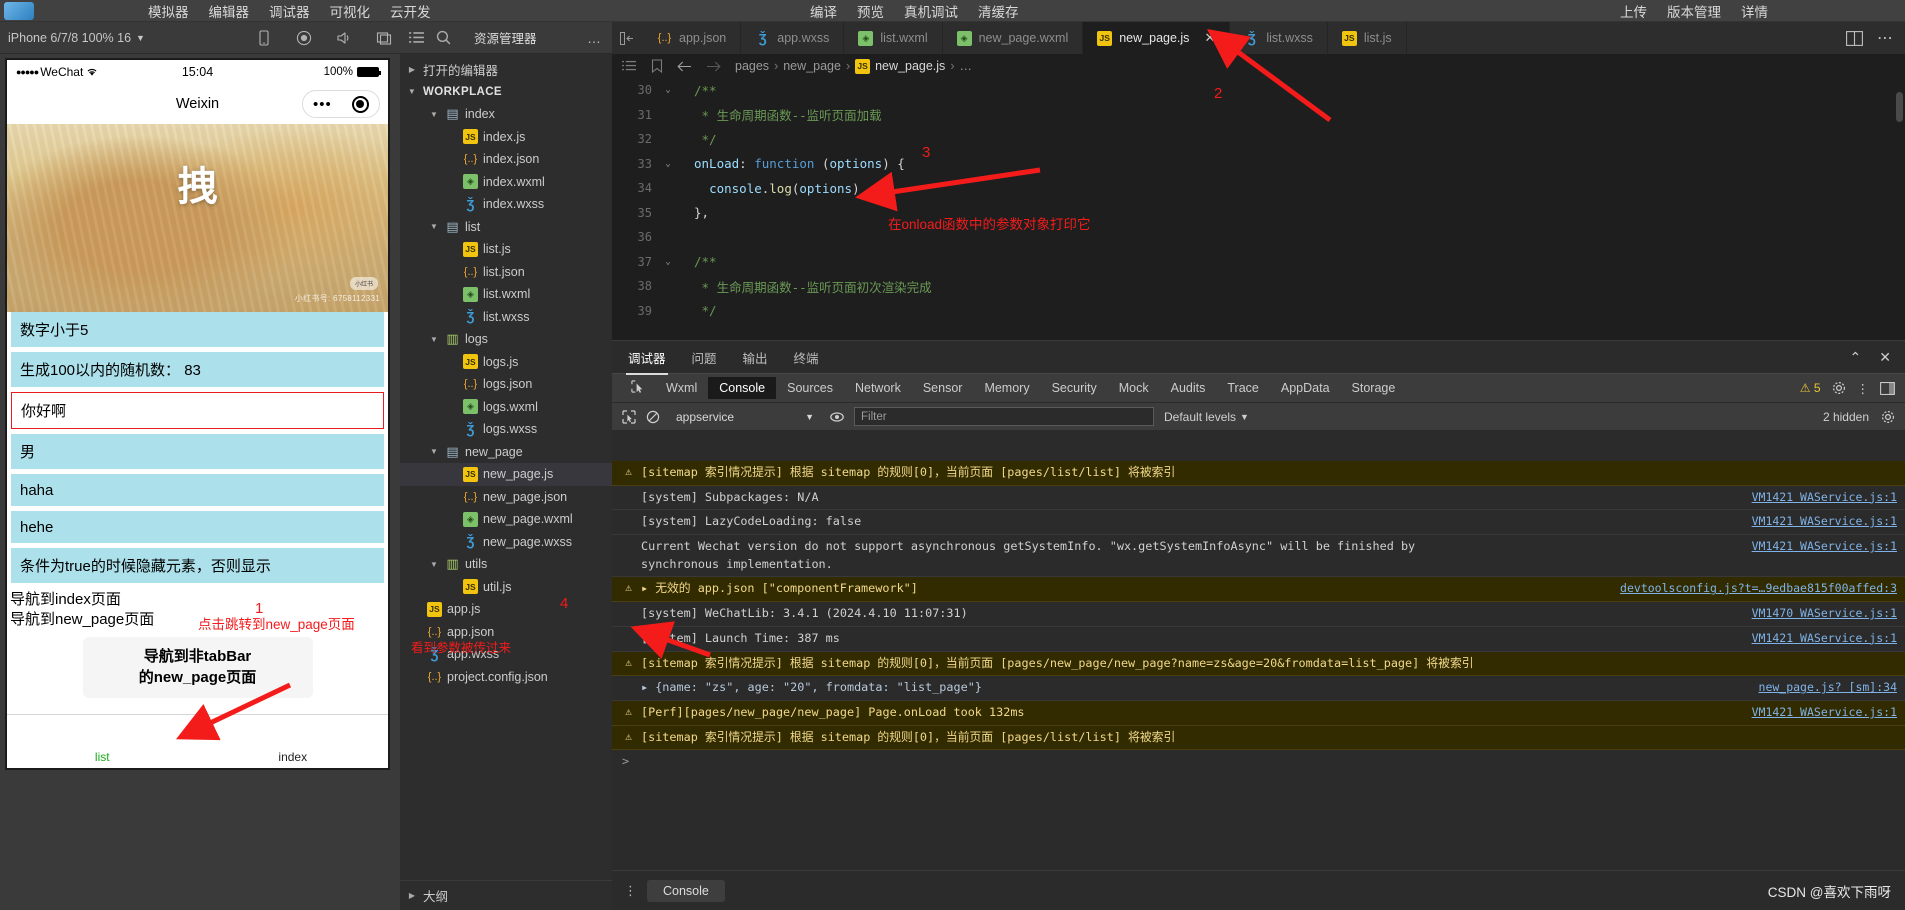 The height and width of the screenshot is (910, 1905). Describe the element at coordinates (1134, 388) in the screenshot. I see `devtools-tab-mock: Mock` at that location.